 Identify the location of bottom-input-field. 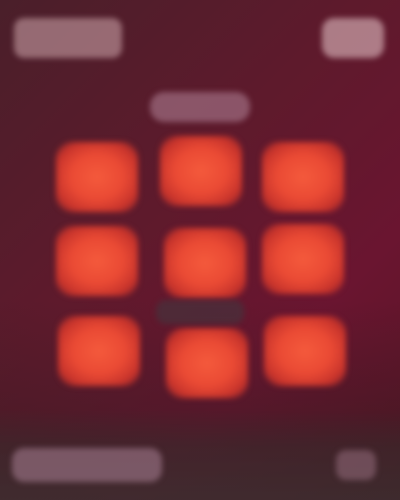
(87, 465).